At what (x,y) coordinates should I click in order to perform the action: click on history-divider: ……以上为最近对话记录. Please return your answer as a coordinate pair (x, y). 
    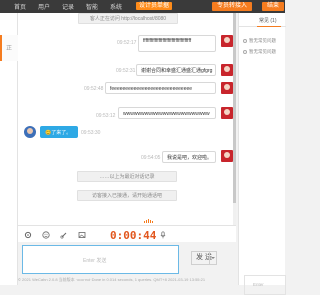
    Looking at the image, I should click on (127, 176).